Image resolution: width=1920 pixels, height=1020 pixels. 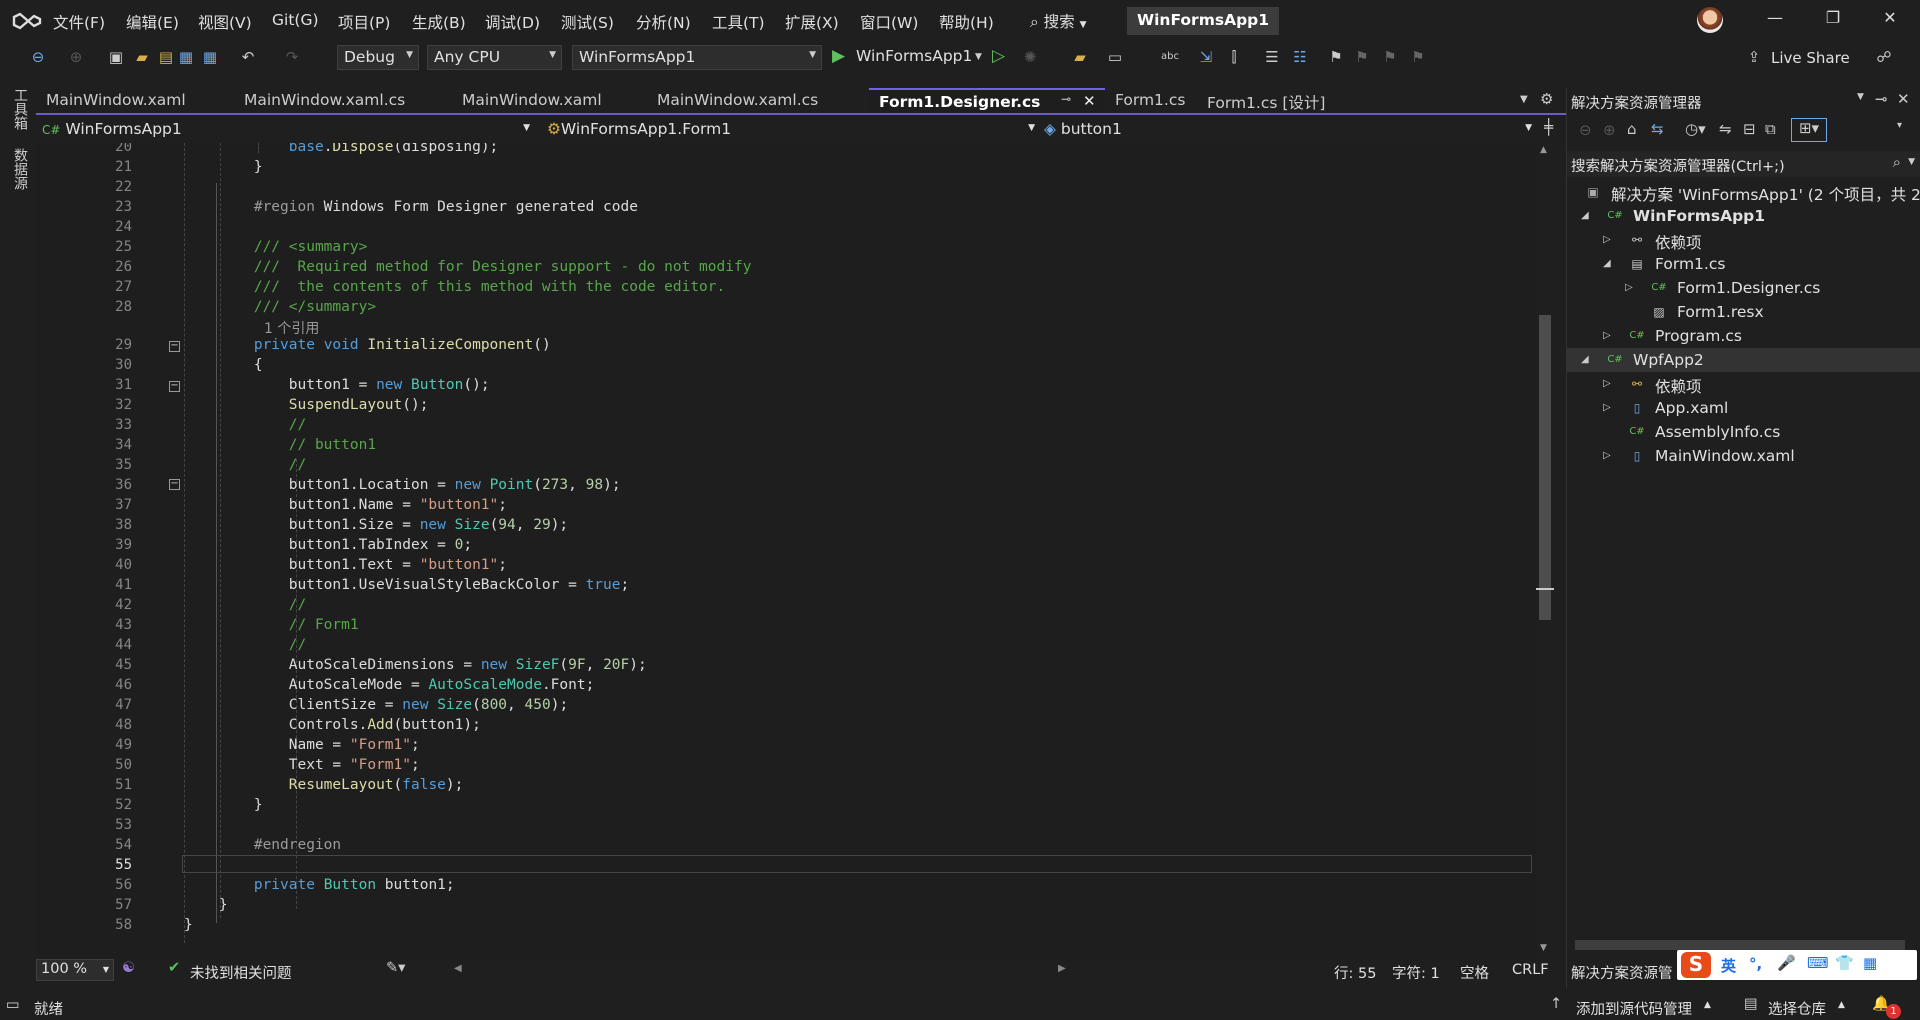 I want to click on close-icon: ✕, so click(x=1903, y=99).